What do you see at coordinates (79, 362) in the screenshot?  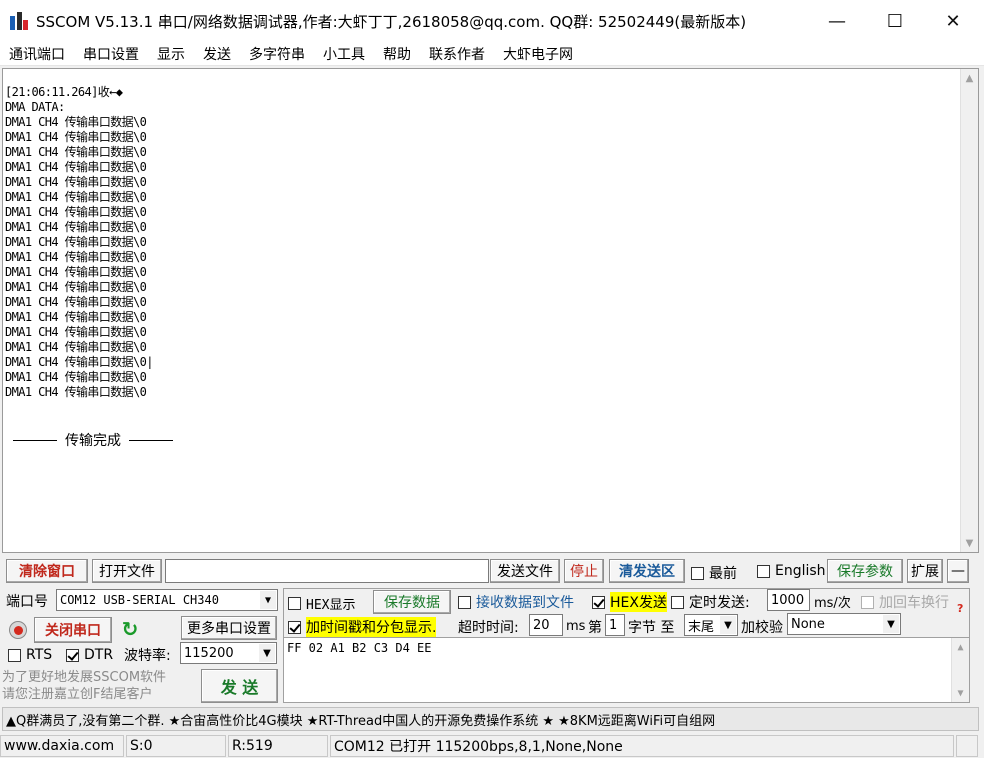 I see `receive-line: DMA1 CH4 传输串口数据\0|` at bounding box center [79, 362].